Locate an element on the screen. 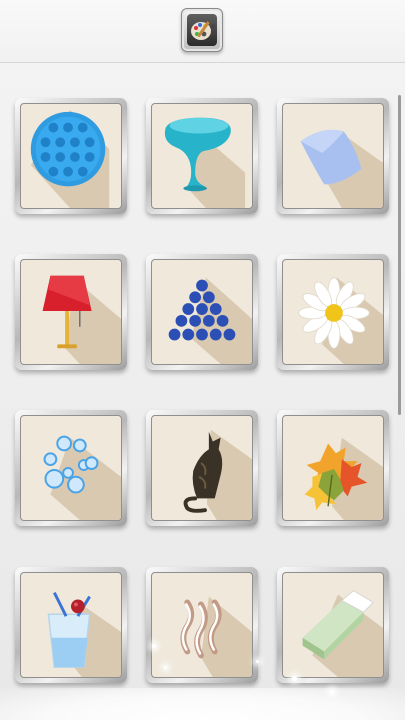  tile-steam is located at coordinates (202, 625).